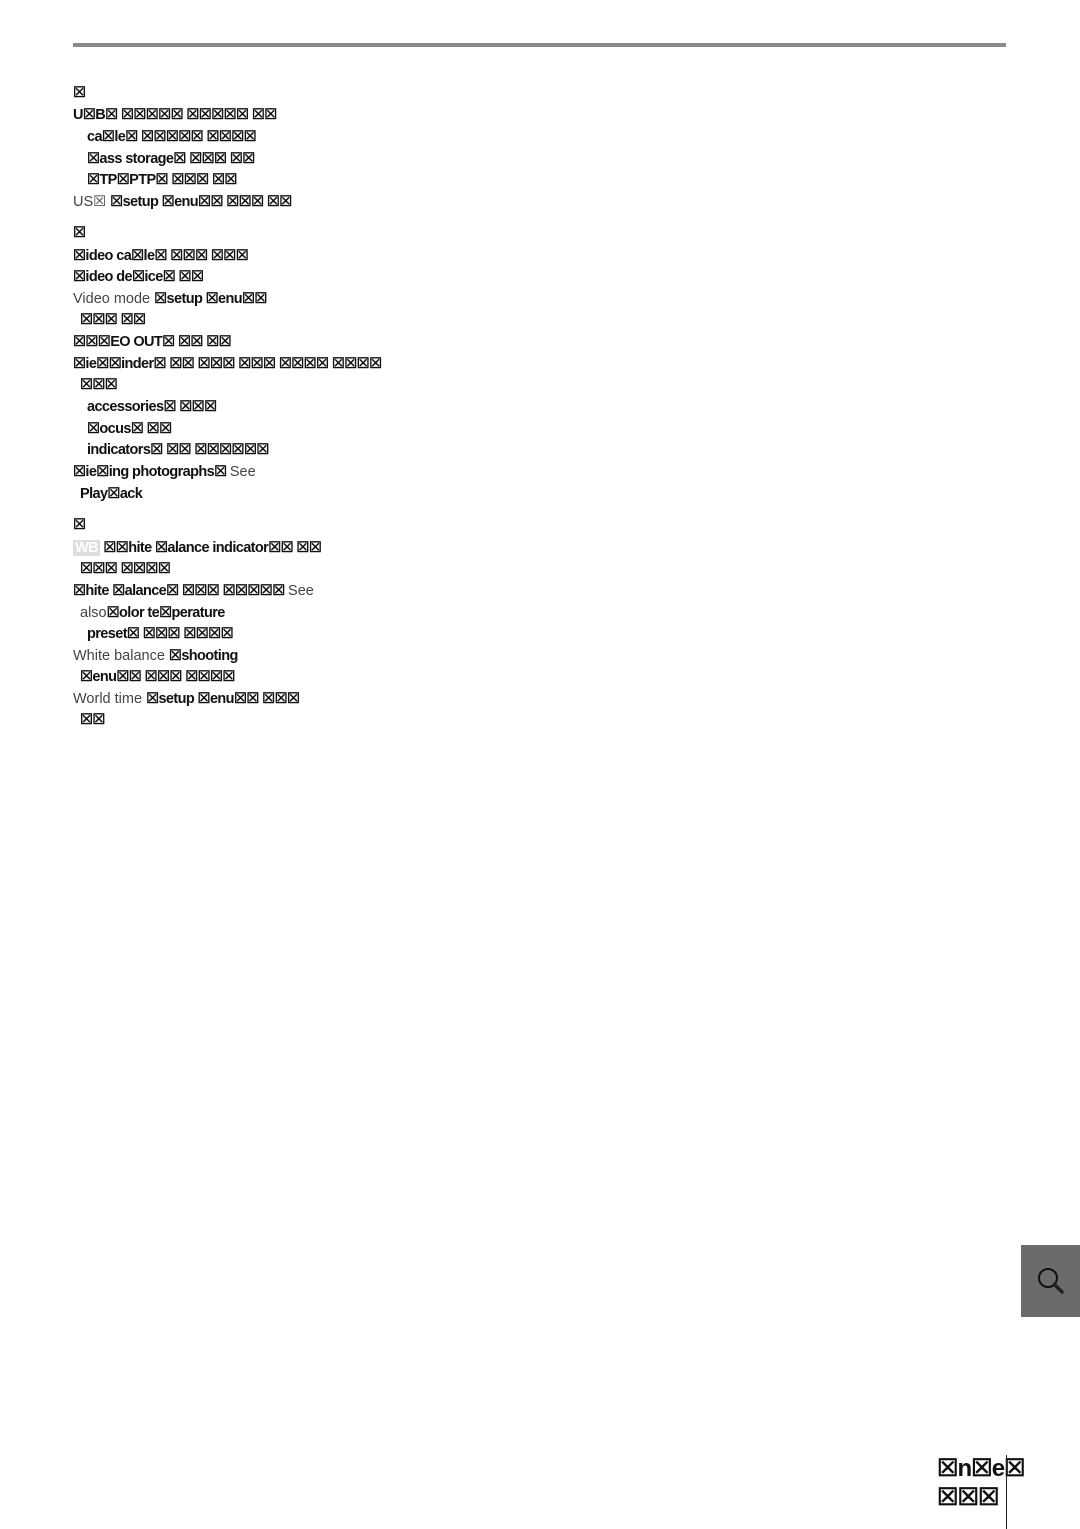 The height and width of the screenshot is (1529, 1080). I want to click on index-entry: ☒hite ☒alance☒ ☒☒☒ ☒☒☒☒☒ See, so click(193, 591).